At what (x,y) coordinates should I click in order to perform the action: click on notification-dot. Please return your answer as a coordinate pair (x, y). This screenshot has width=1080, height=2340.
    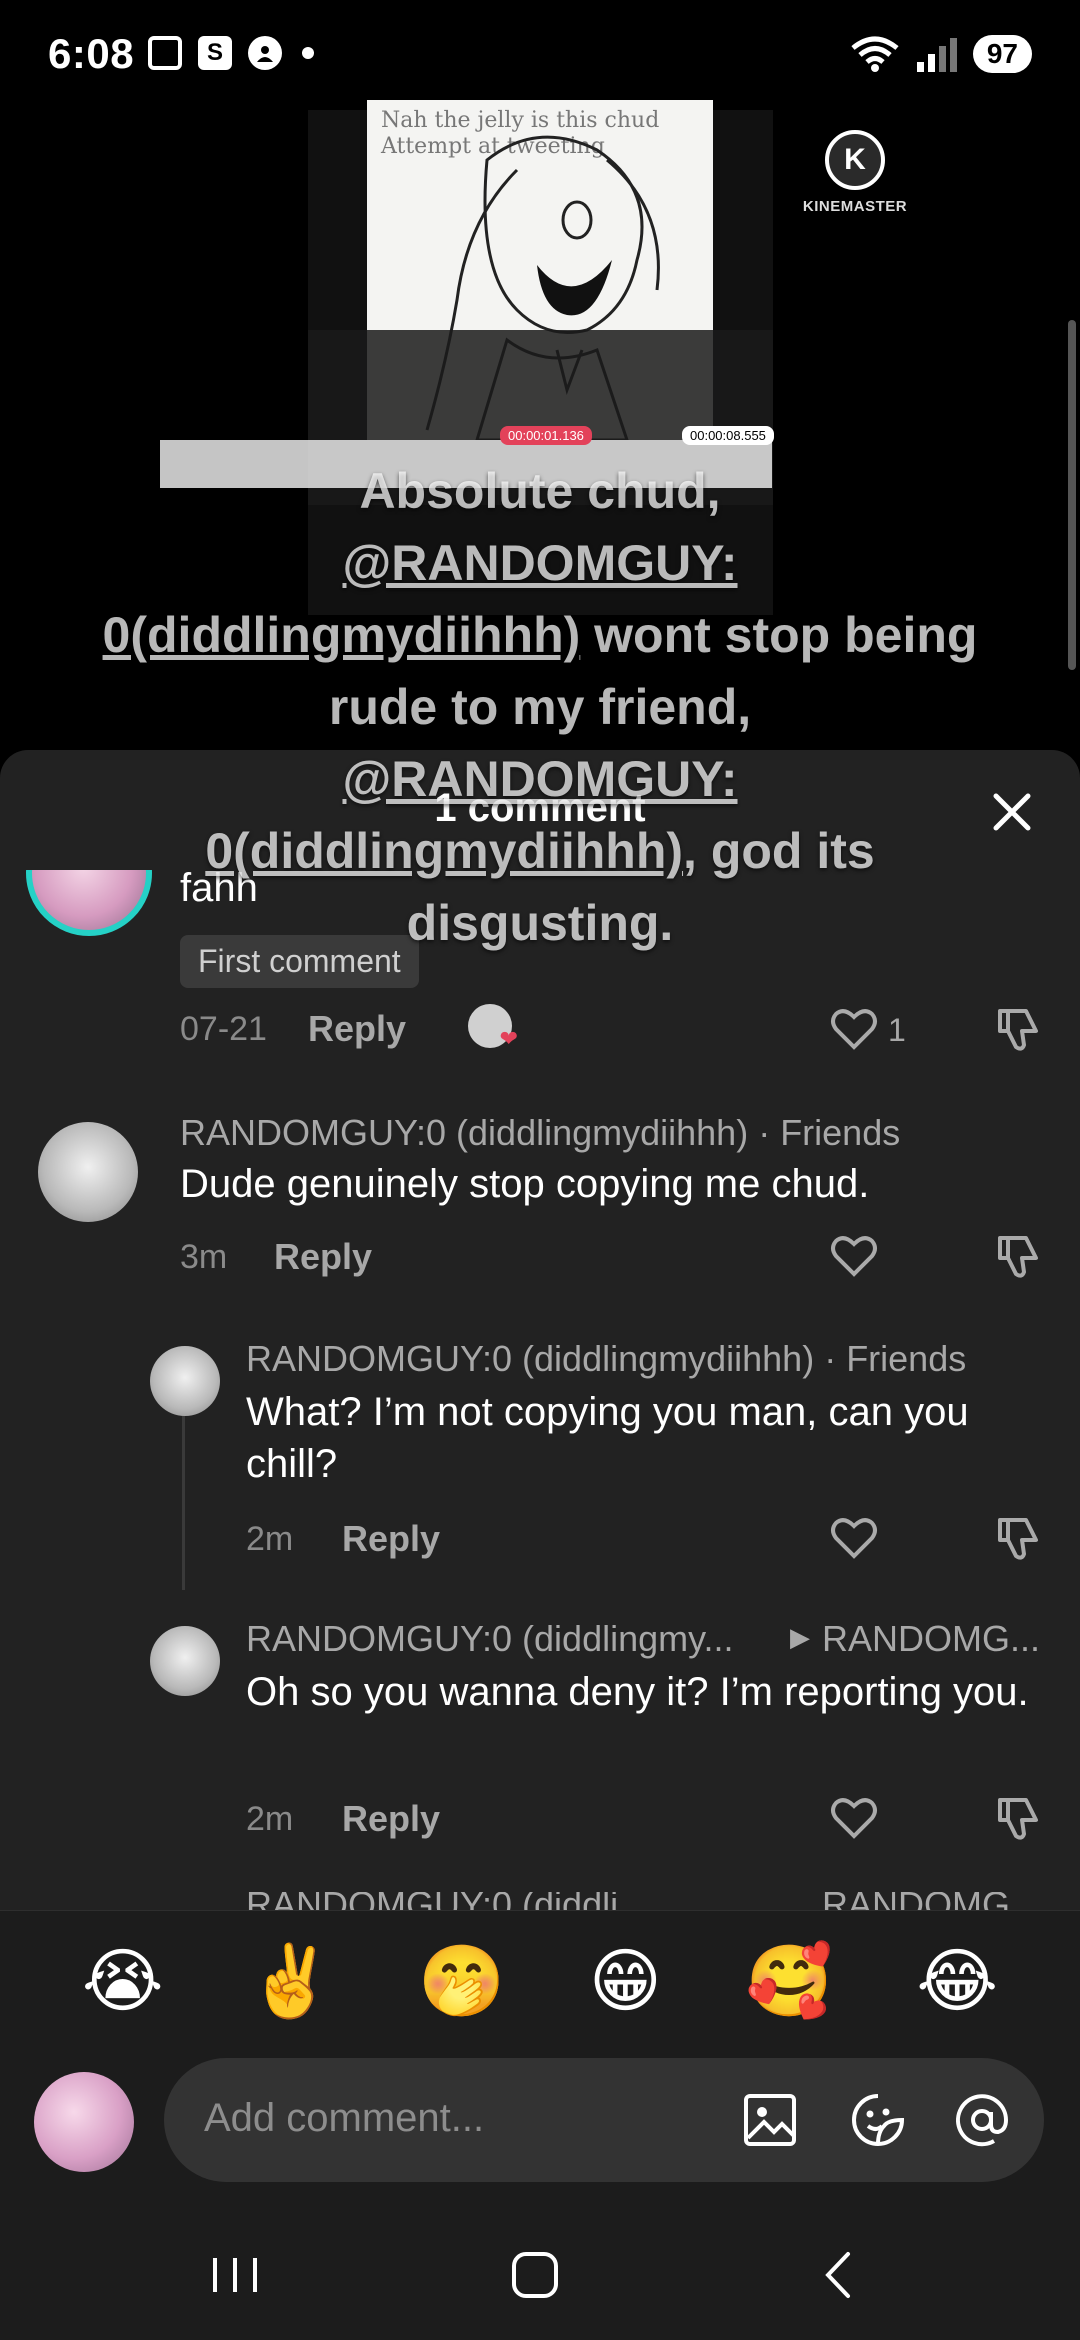
    Looking at the image, I should click on (308, 53).